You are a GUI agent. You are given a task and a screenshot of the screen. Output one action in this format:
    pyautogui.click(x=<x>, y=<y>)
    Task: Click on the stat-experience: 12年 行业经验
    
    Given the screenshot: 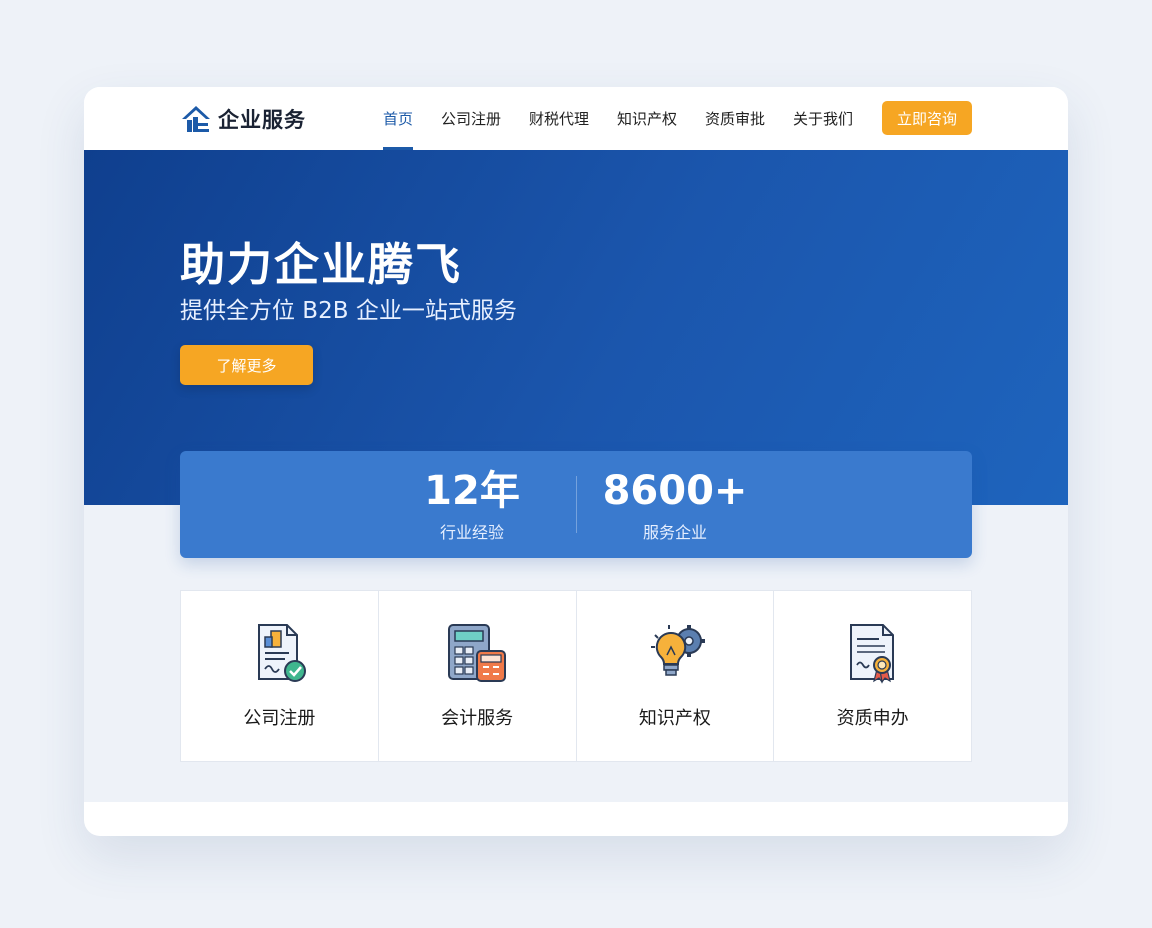 What is the action you would take?
    pyautogui.click(x=472, y=505)
    